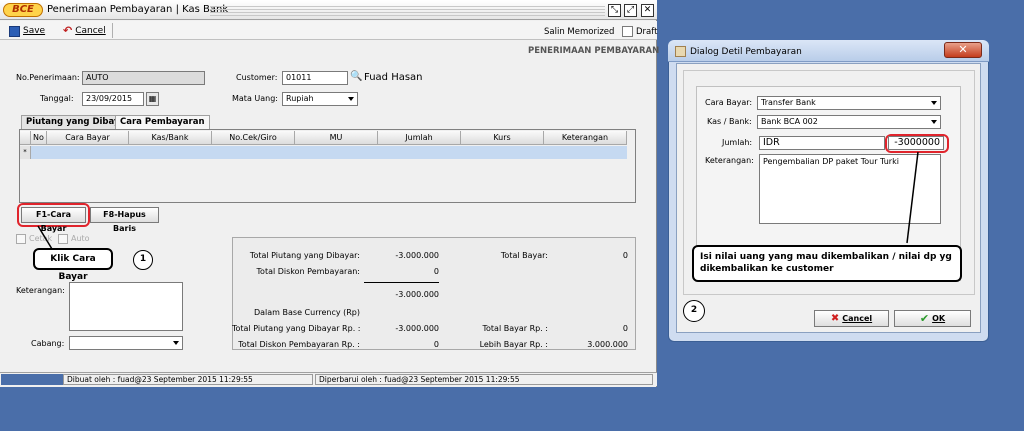 Image resolution: width=1024 pixels, height=431 pixels. Describe the element at coordinates (647, 32) in the screenshot. I see `draft-label: Draft` at that location.